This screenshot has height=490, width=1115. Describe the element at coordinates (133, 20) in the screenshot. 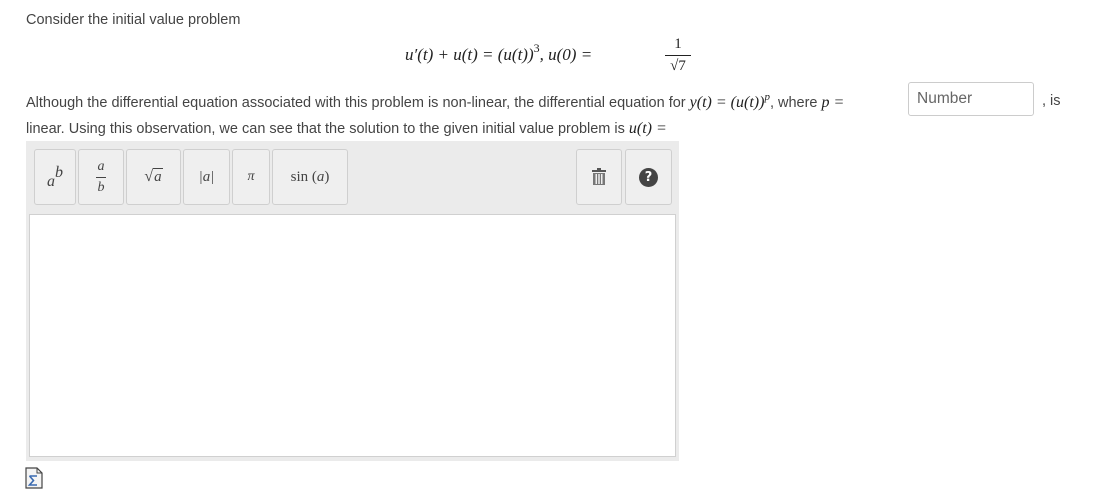

I see `problem-intro: Consider the initial value problem` at that location.